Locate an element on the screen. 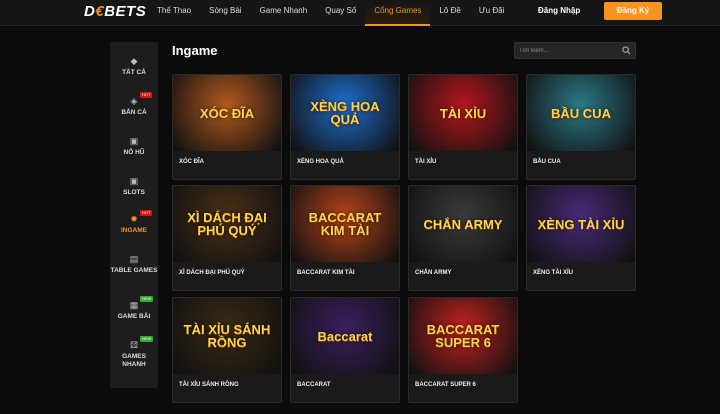 The width and height of the screenshot is (720, 414). sidebar-item-slots: ▣ SLOTS is located at coordinates (134, 186).